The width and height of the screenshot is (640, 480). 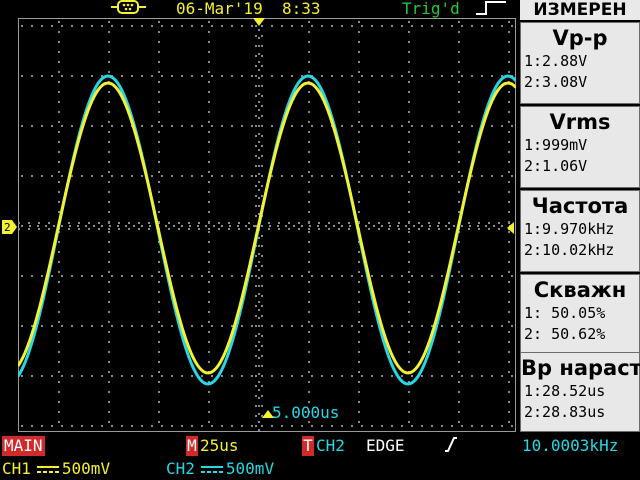 I want to click on usb-connector-icon, so click(x=128, y=7).